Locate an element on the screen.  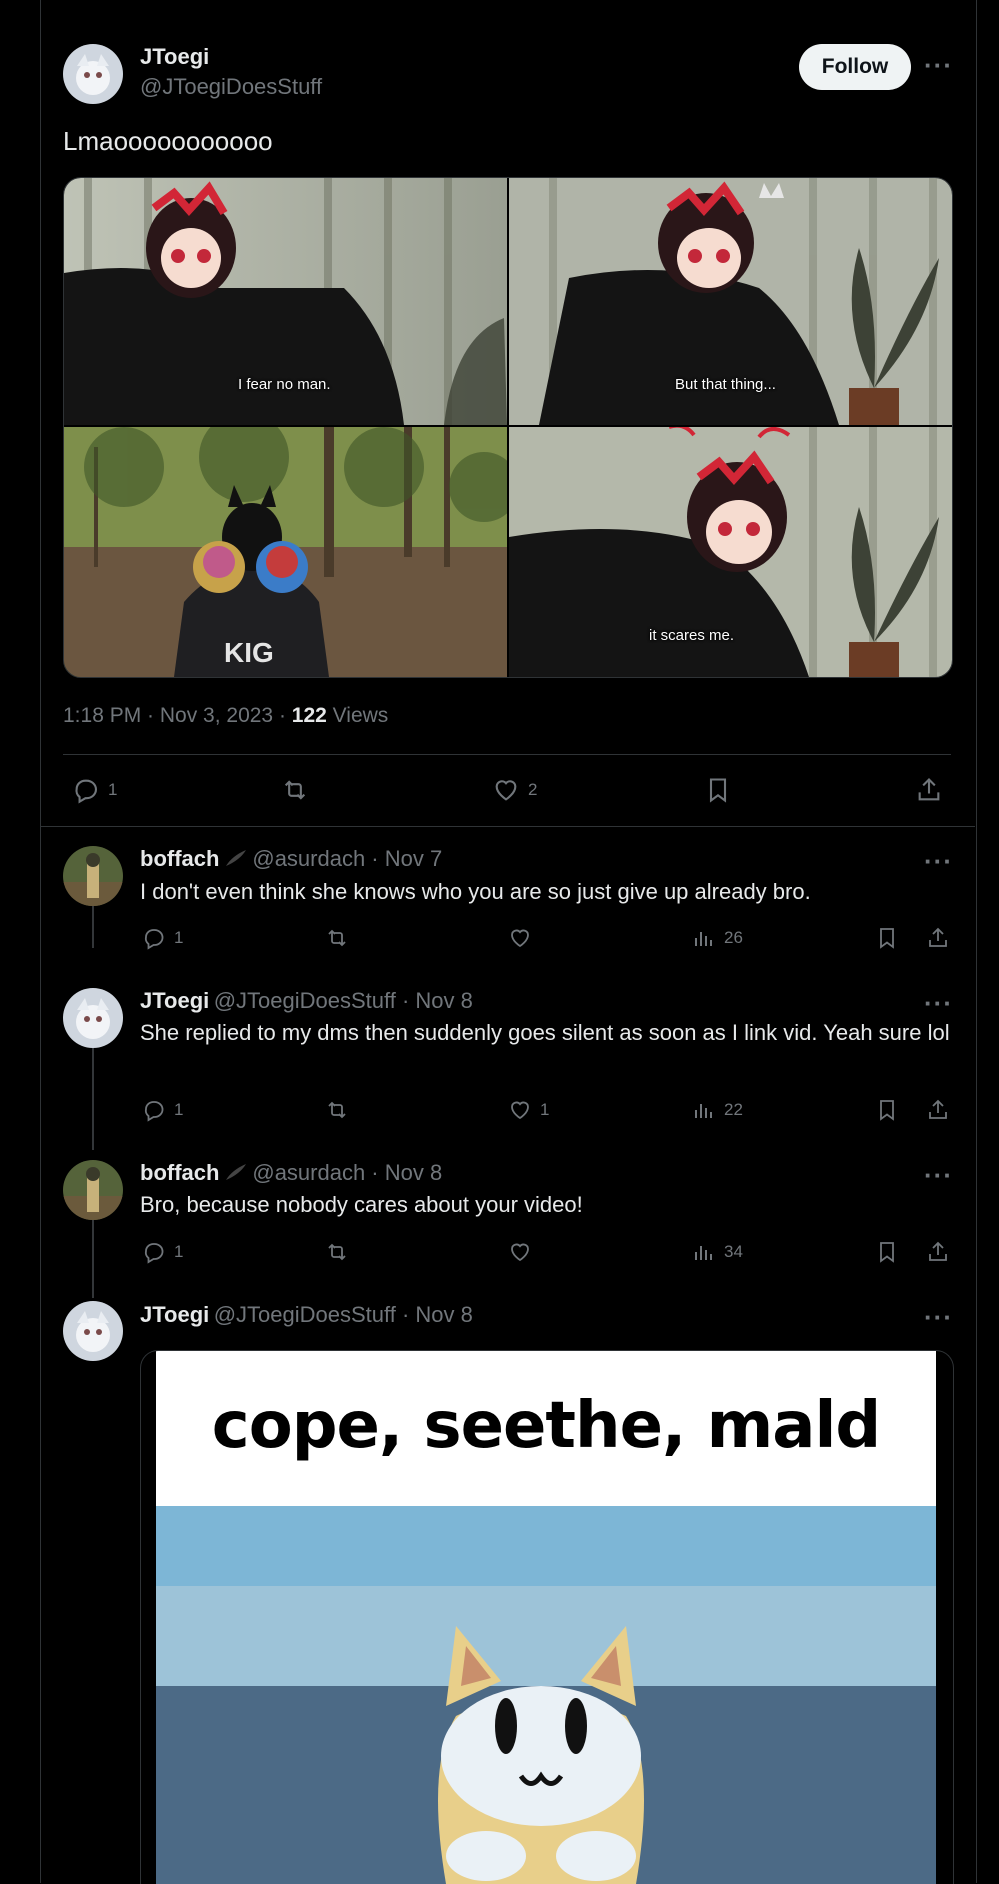
views-button: 26 is located at coordinates (717, 938).